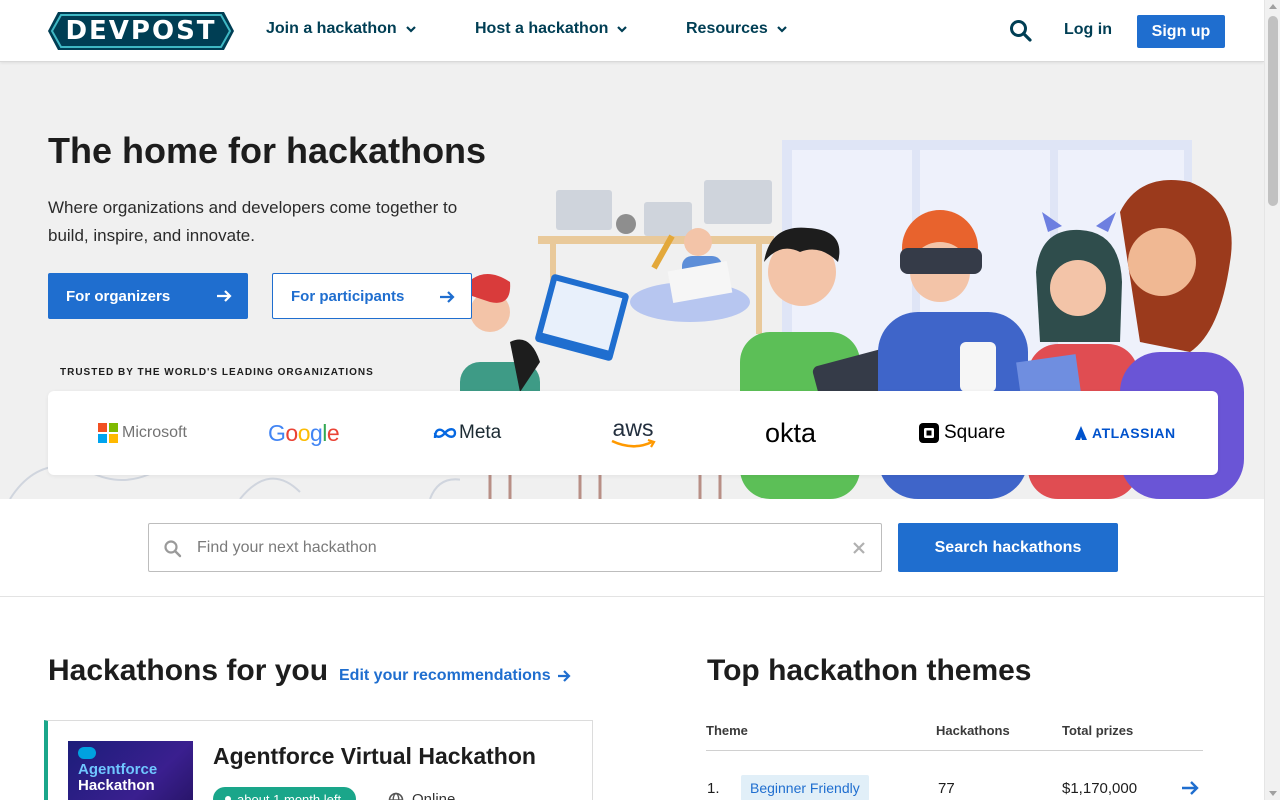 This screenshot has height=800, width=1280. What do you see at coordinates (289, 795) in the screenshot?
I see `time-left-label: about 1 month left` at bounding box center [289, 795].